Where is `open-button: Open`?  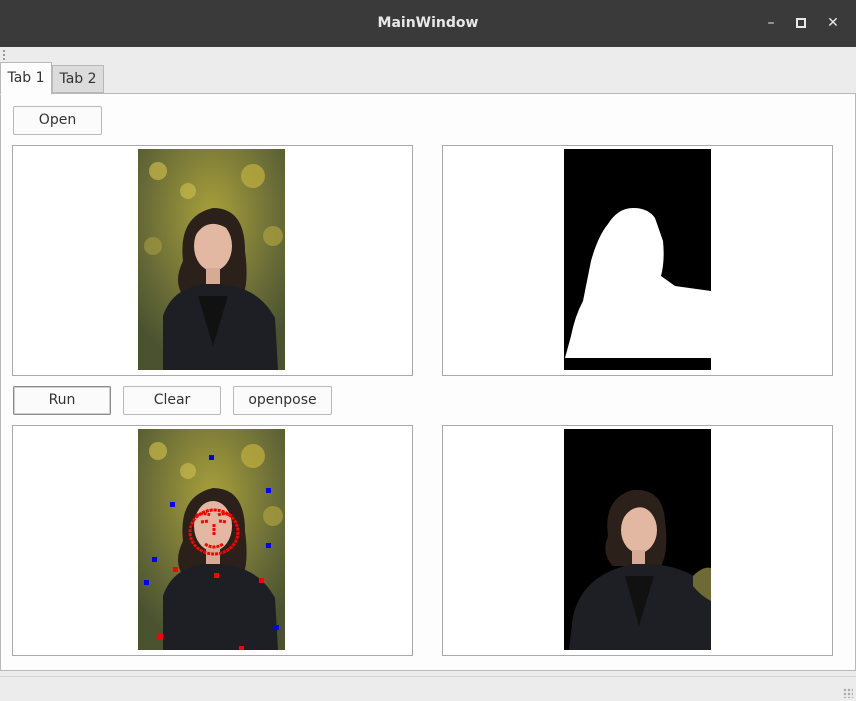
open-button: Open is located at coordinates (57, 120).